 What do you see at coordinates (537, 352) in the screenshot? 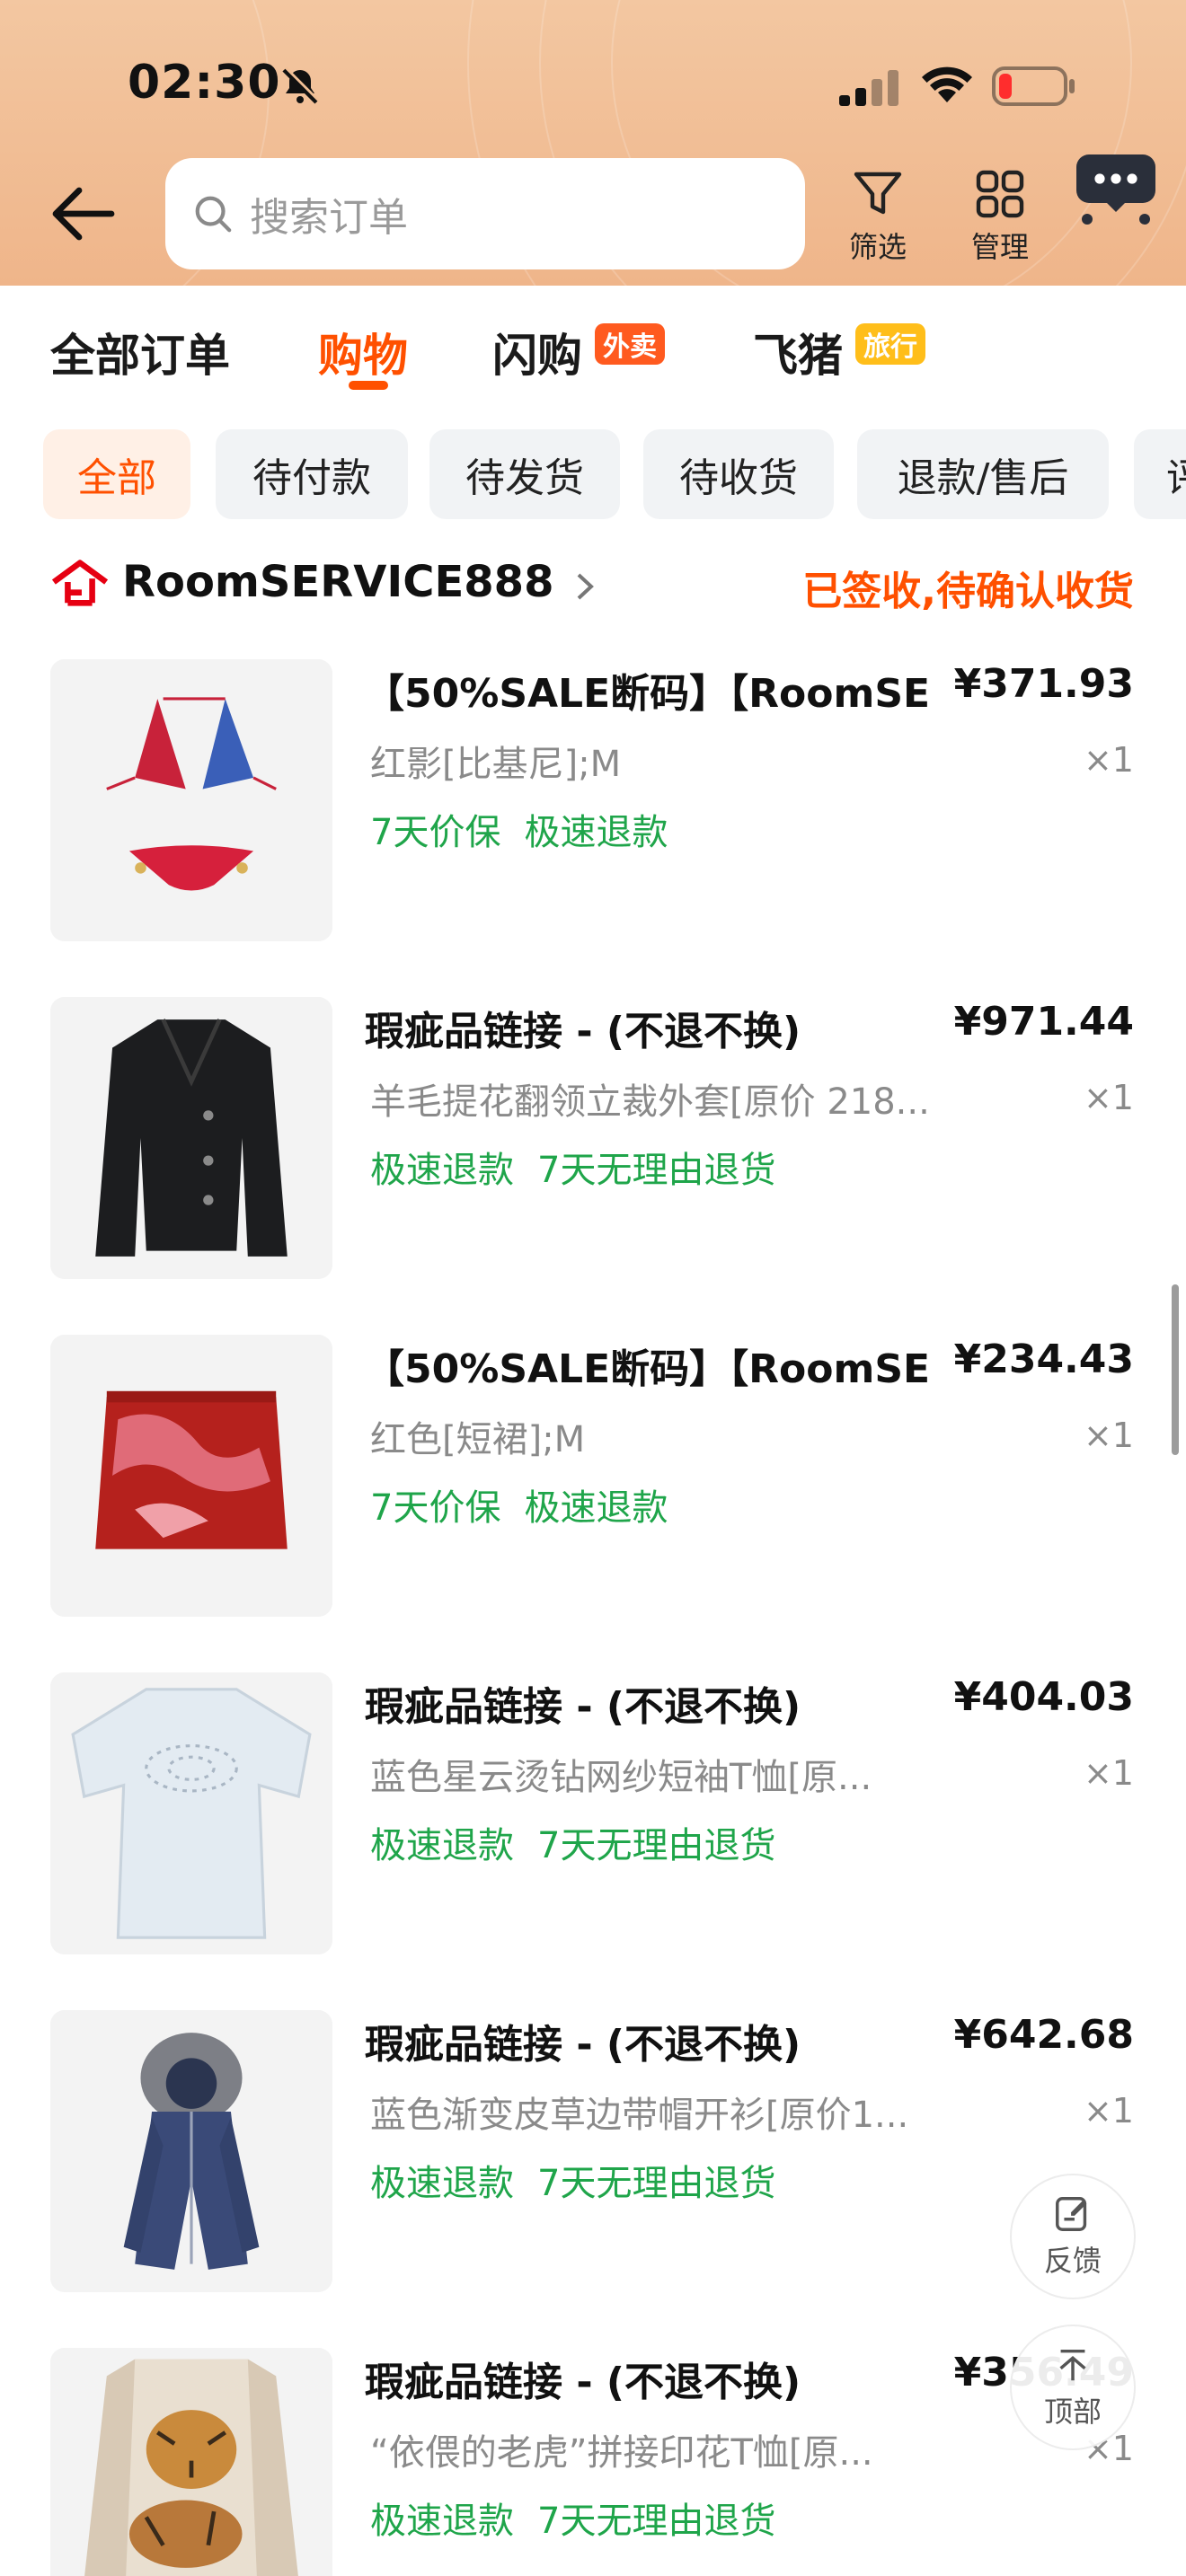
I see `tab-flash-buy: 闪购` at bounding box center [537, 352].